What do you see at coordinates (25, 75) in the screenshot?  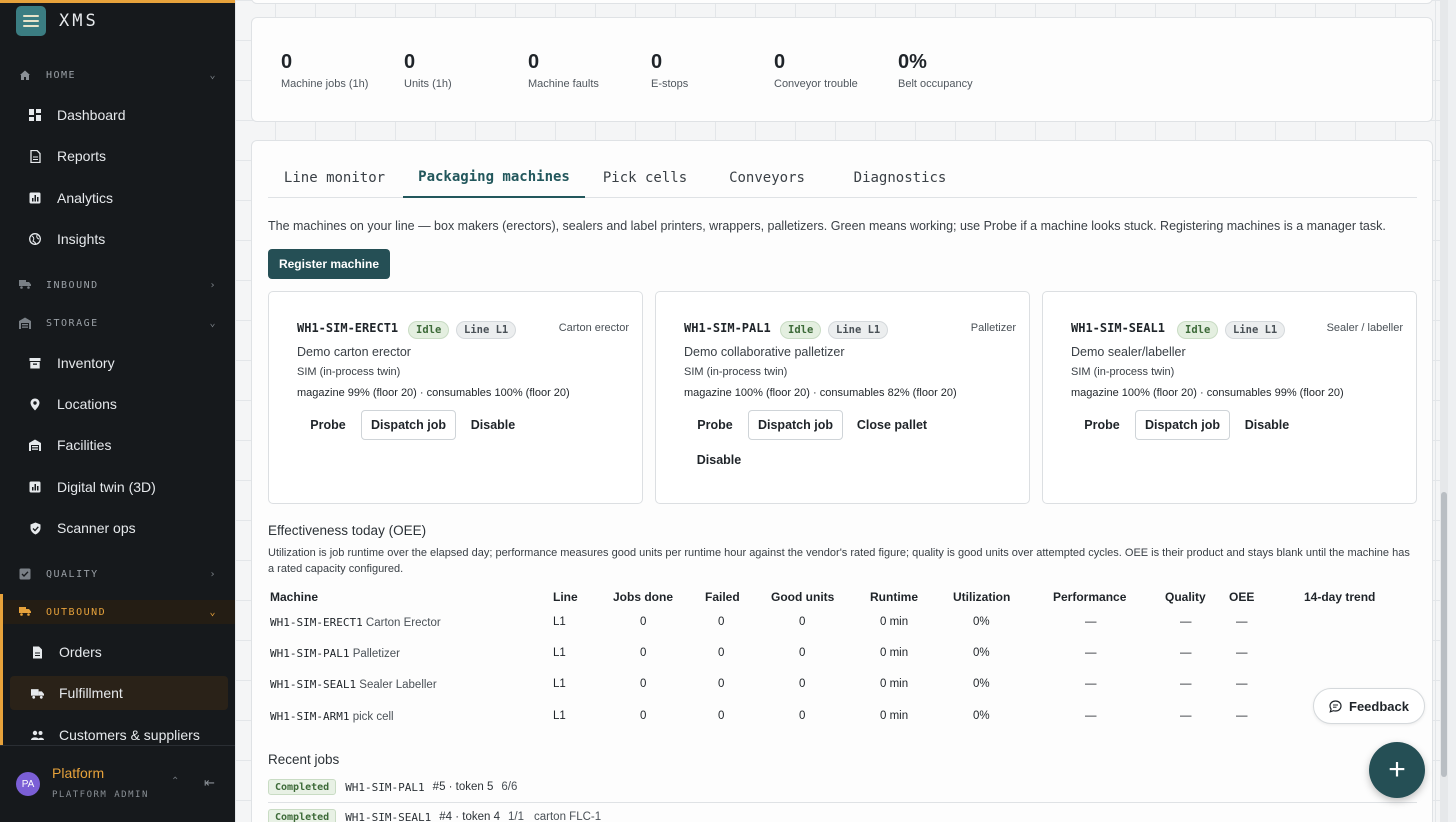 I see `home-icon` at bounding box center [25, 75].